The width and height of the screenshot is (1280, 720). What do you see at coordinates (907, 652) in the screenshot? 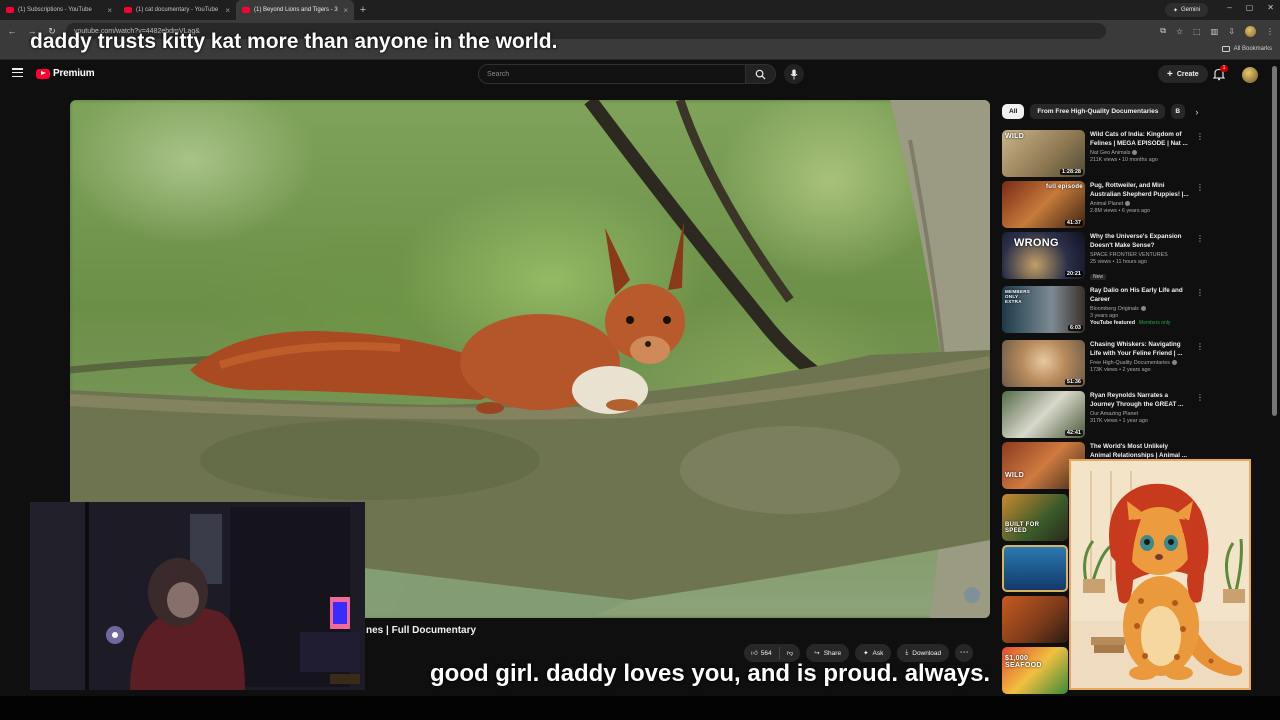
I see `download-icon: ⤓` at bounding box center [907, 652].